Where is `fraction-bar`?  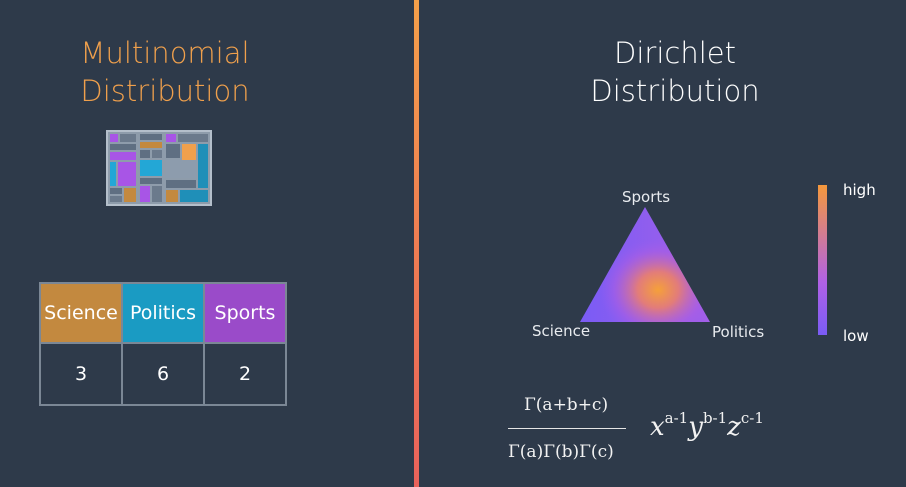 fraction-bar is located at coordinates (567, 428).